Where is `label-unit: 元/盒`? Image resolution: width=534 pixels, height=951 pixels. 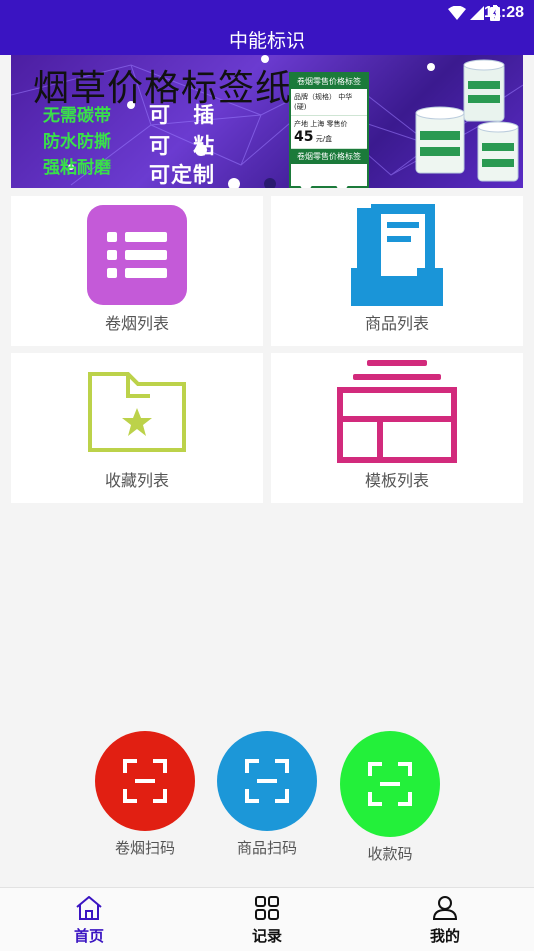 label-unit: 元/盒 is located at coordinates (324, 139).